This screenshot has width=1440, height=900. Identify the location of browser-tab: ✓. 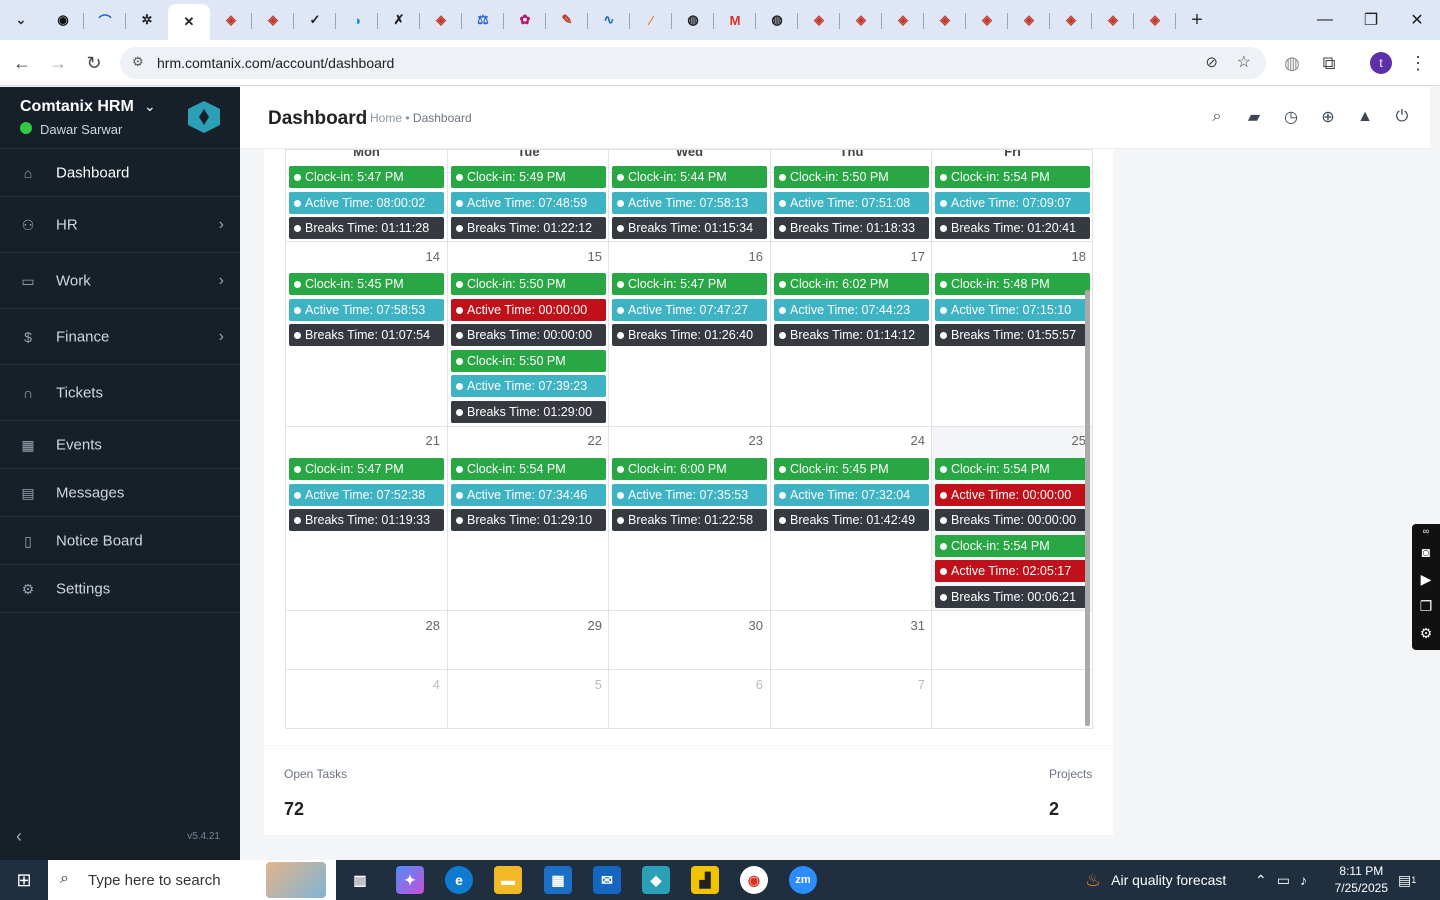
(315, 20).